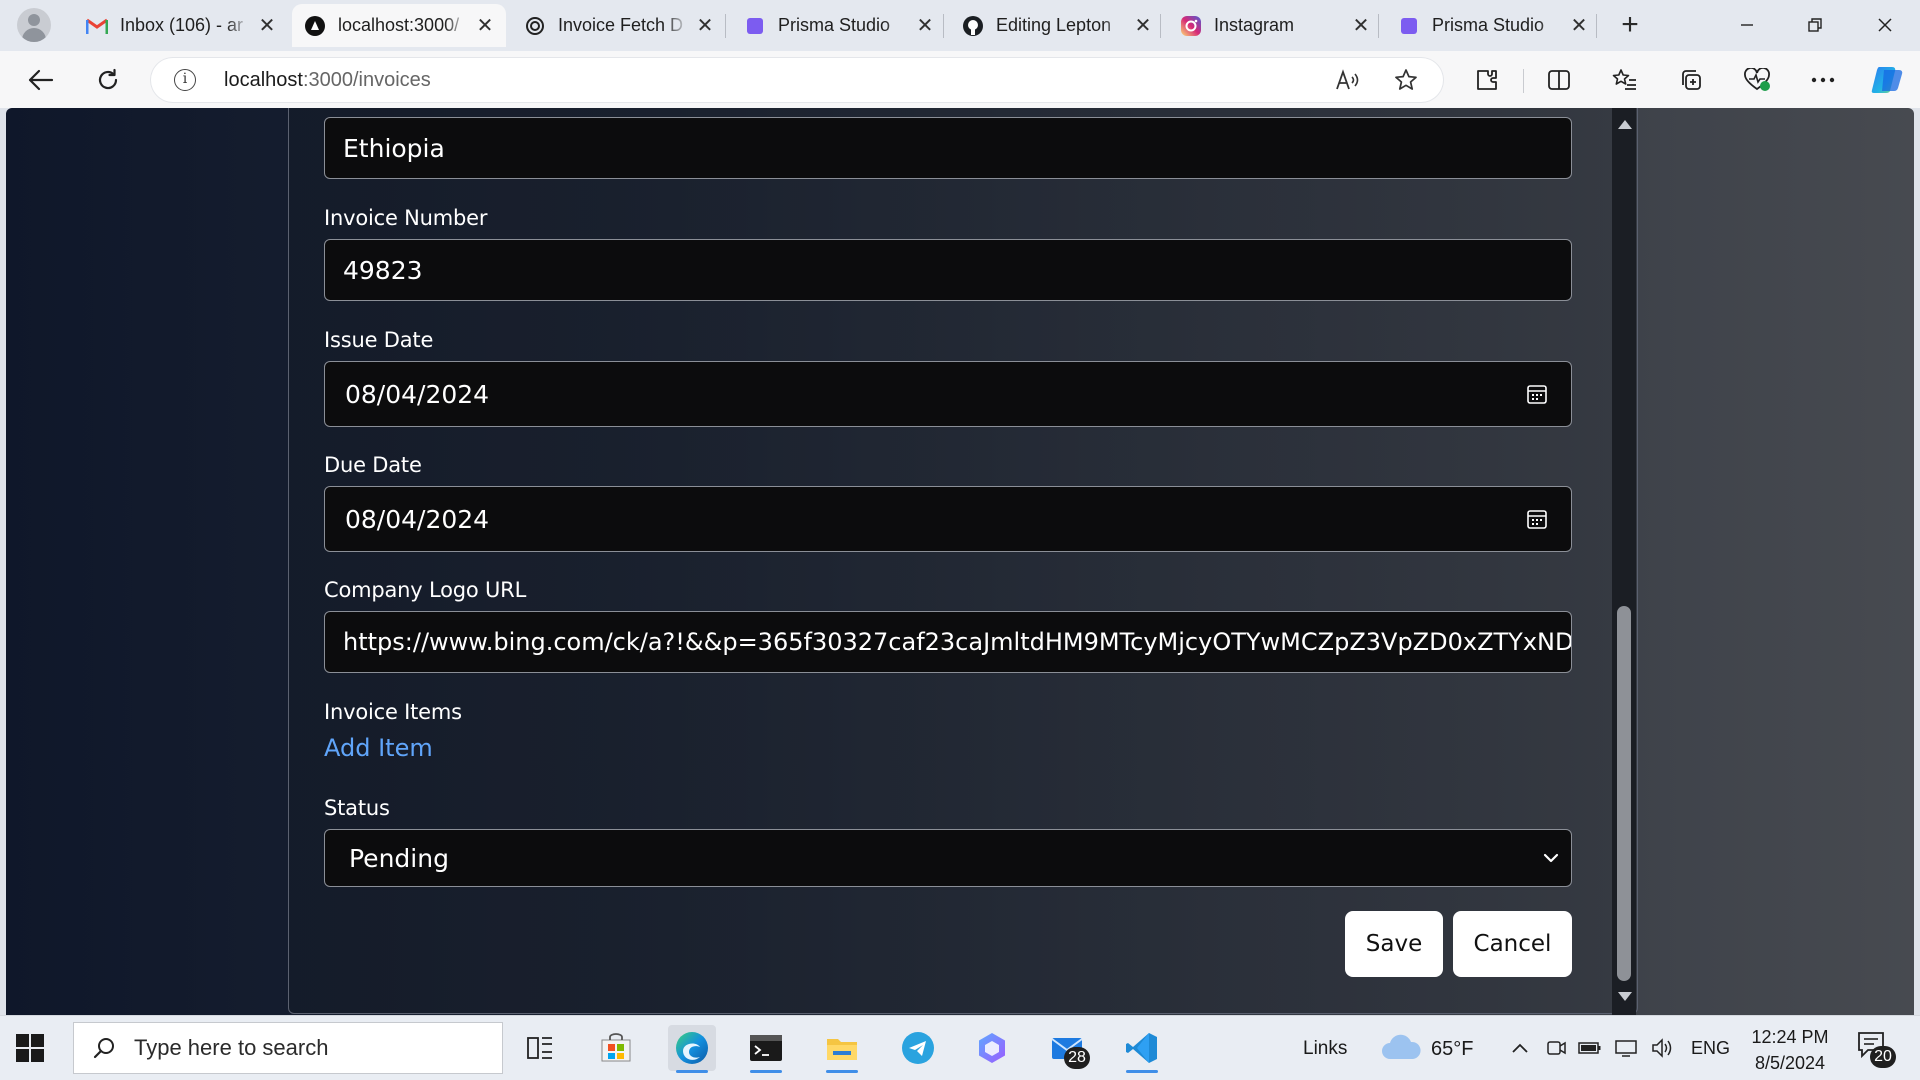 This screenshot has width=1920, height=1080. I want to click on company-logo-url-label: Company Logo URL, so click(425, 590).